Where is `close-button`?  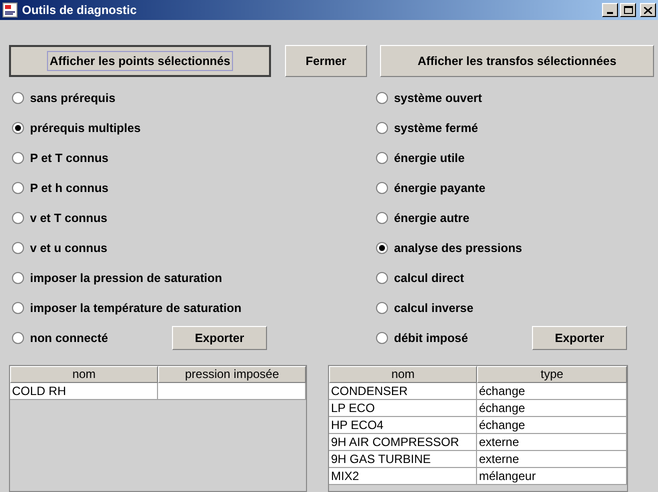 close-button is located at coordinates (648, 10).